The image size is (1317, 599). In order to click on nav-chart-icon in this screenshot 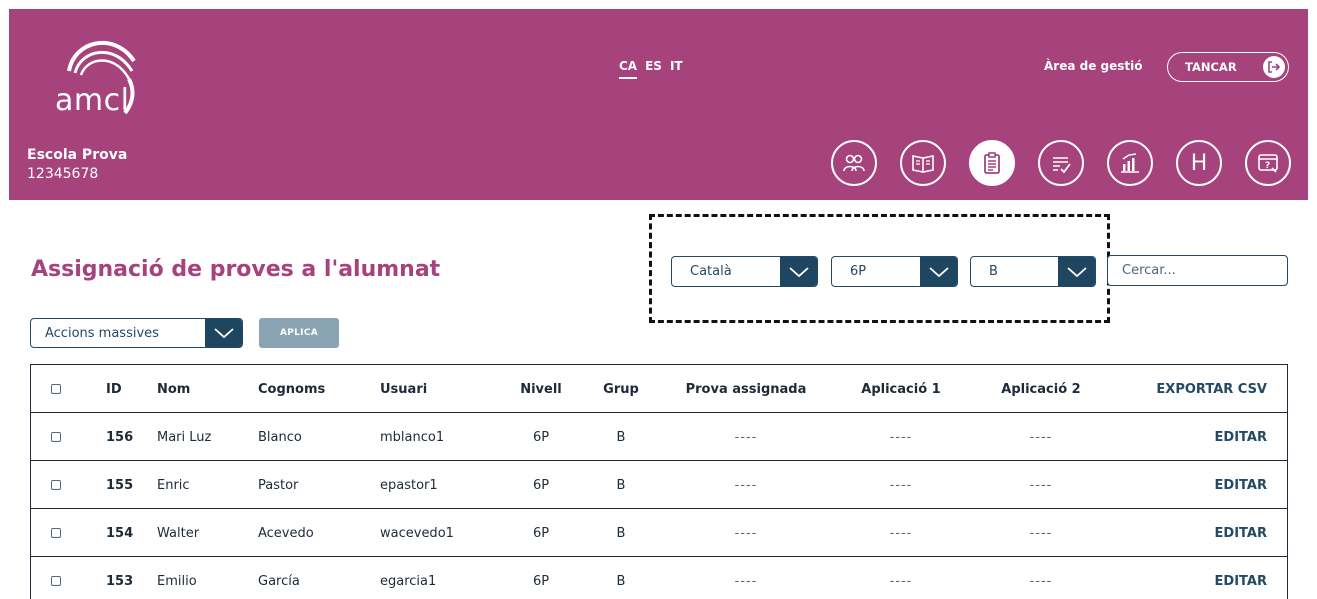, I will do `click(1130, 163)`.